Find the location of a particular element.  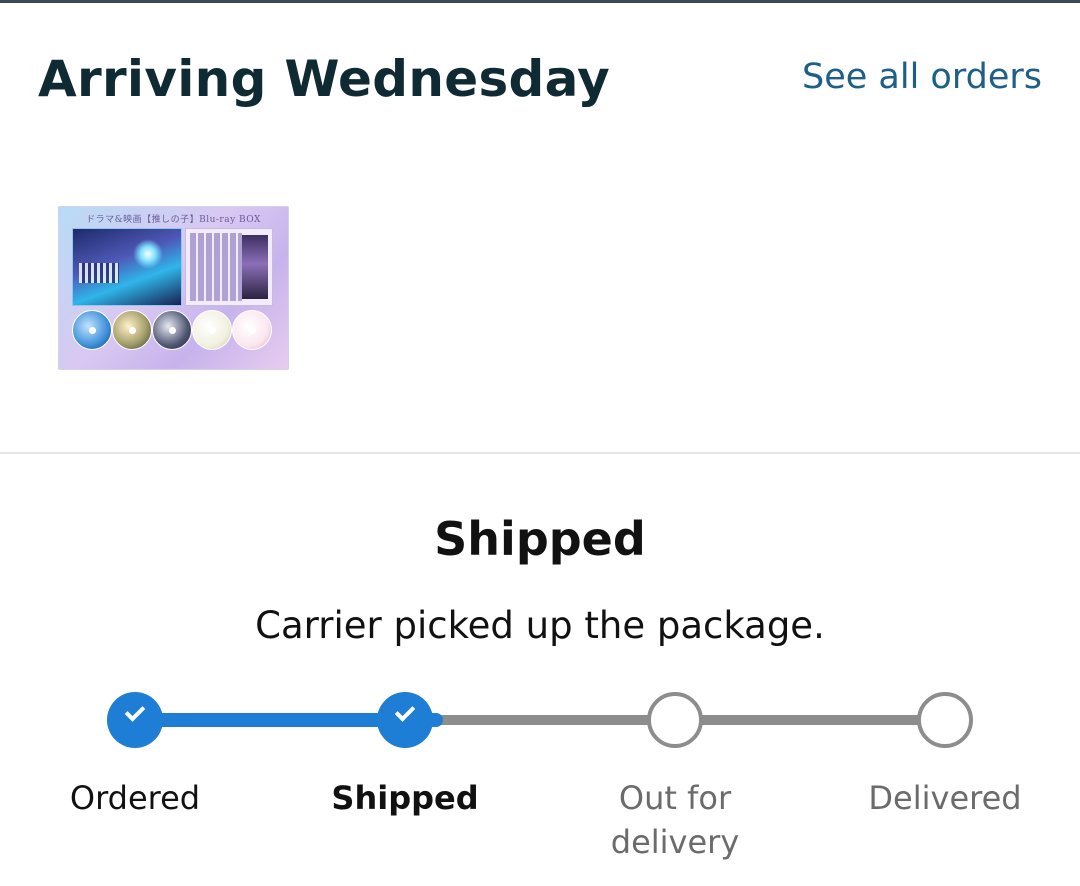

shipment-status-description: Carrier picked up the package. is located at coordinates (540, 625).